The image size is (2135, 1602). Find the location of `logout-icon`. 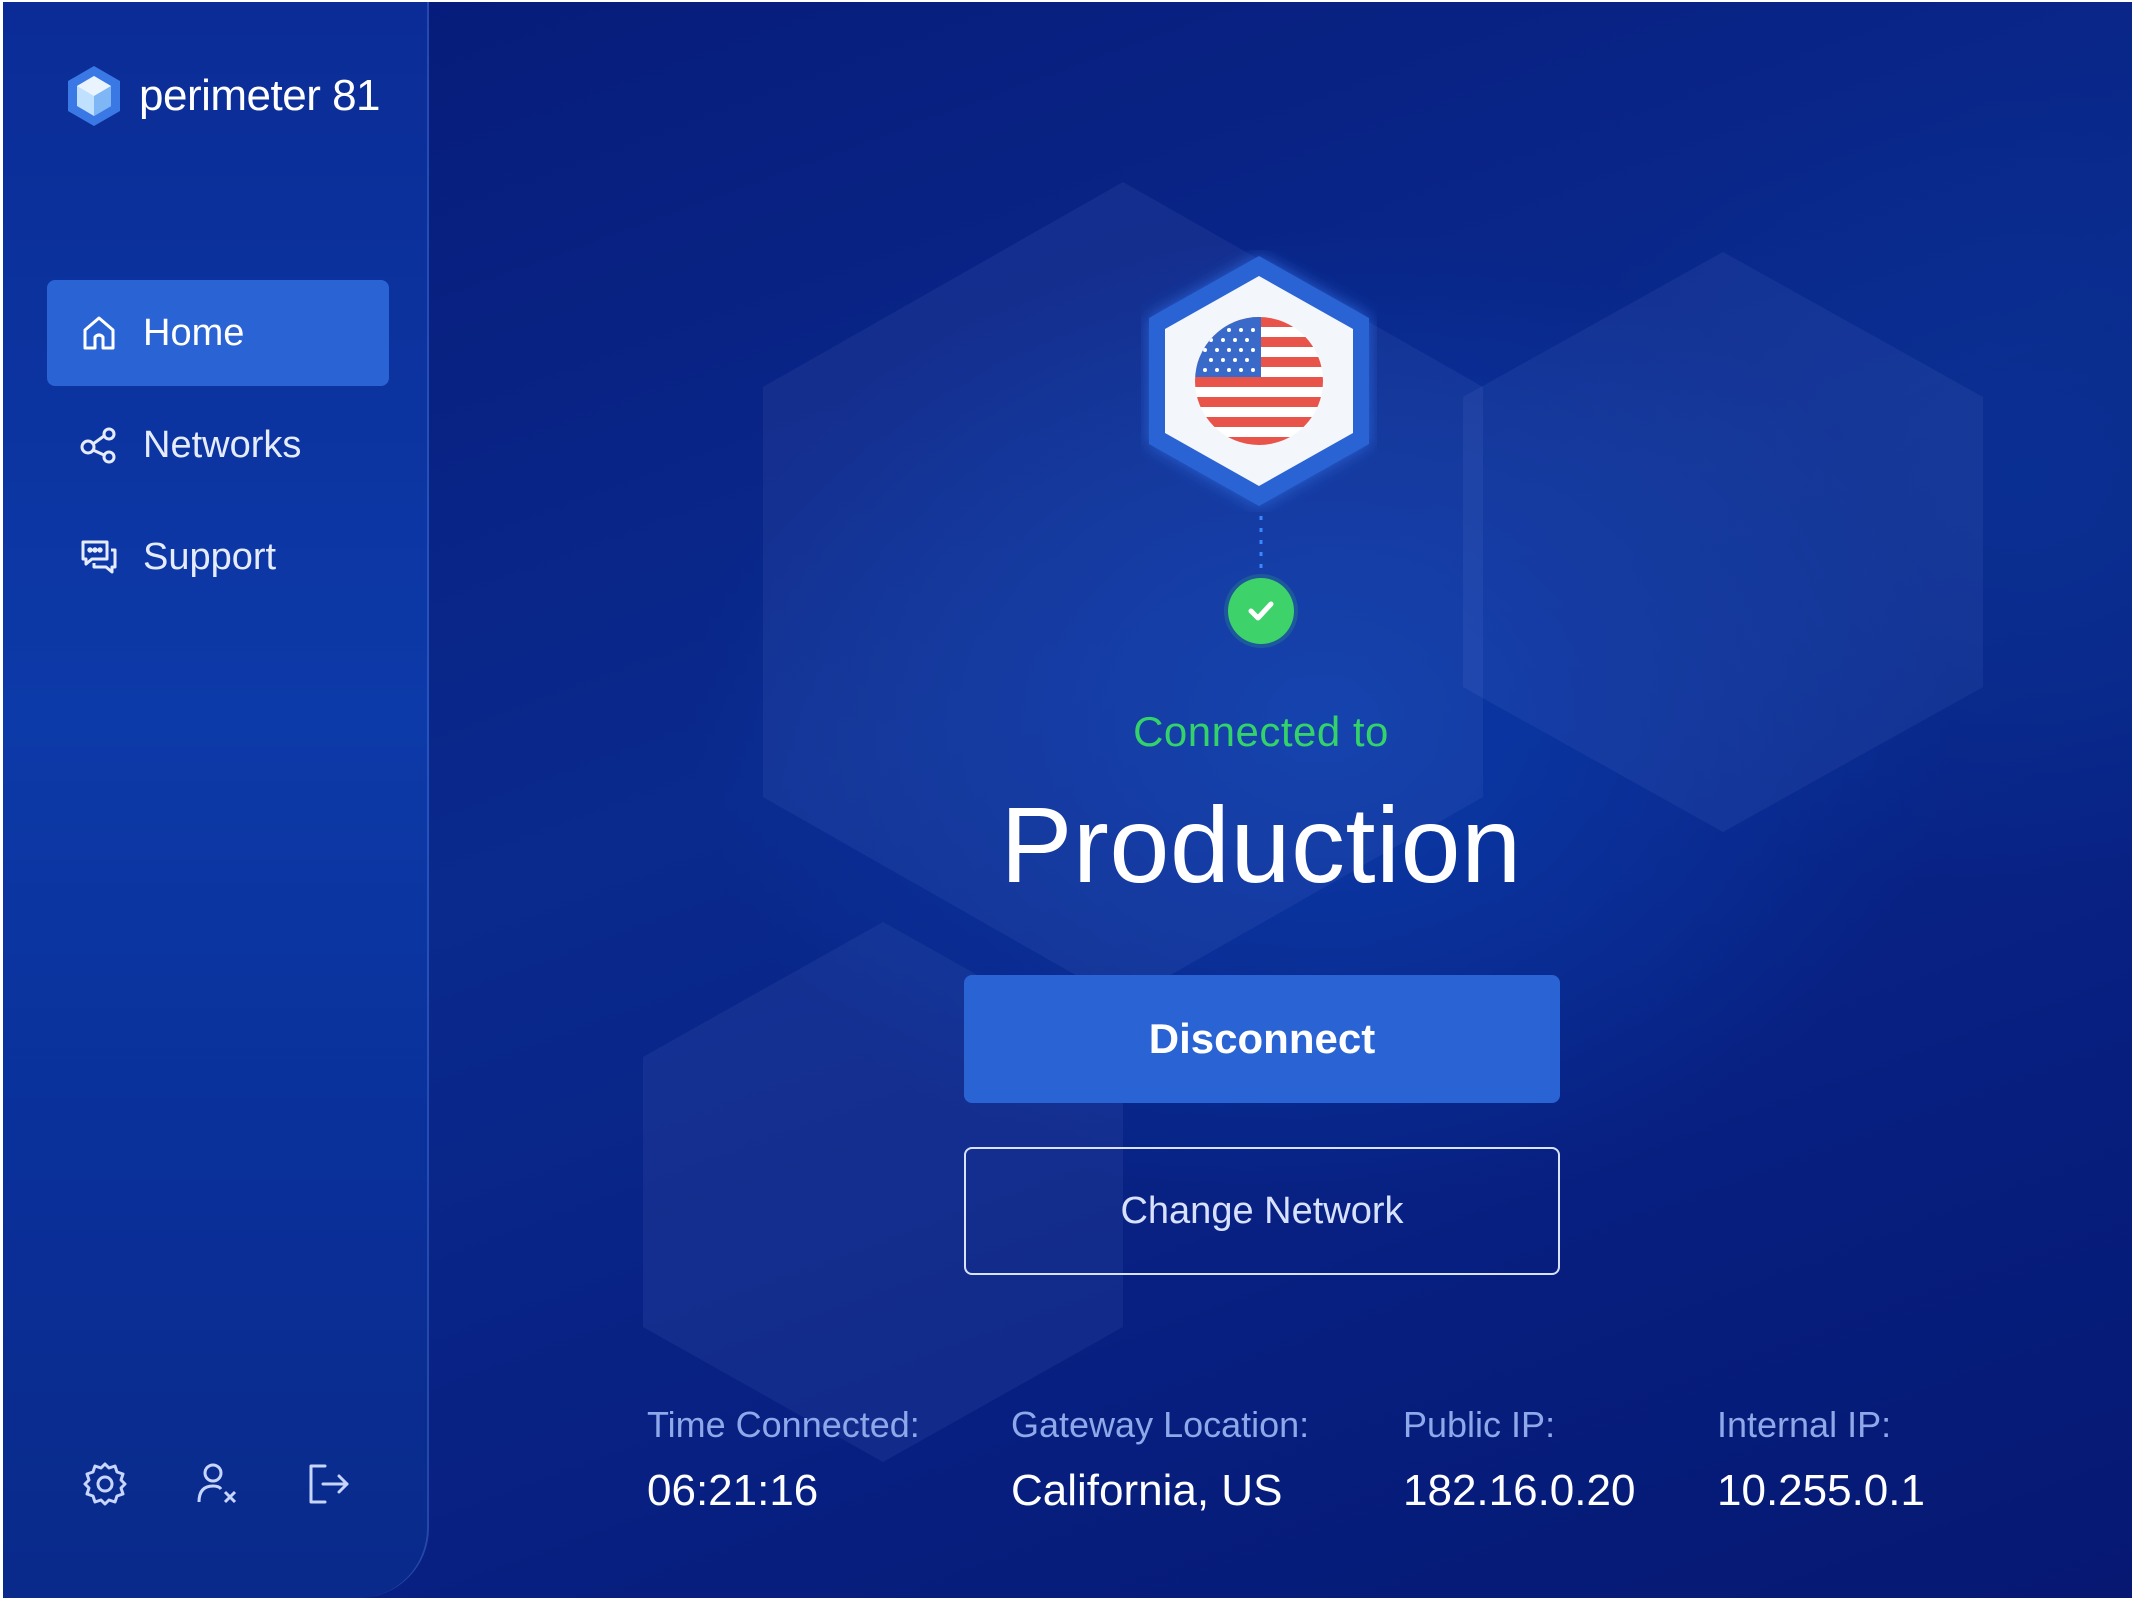

logout-icon is located at coordinates (329, 1484).